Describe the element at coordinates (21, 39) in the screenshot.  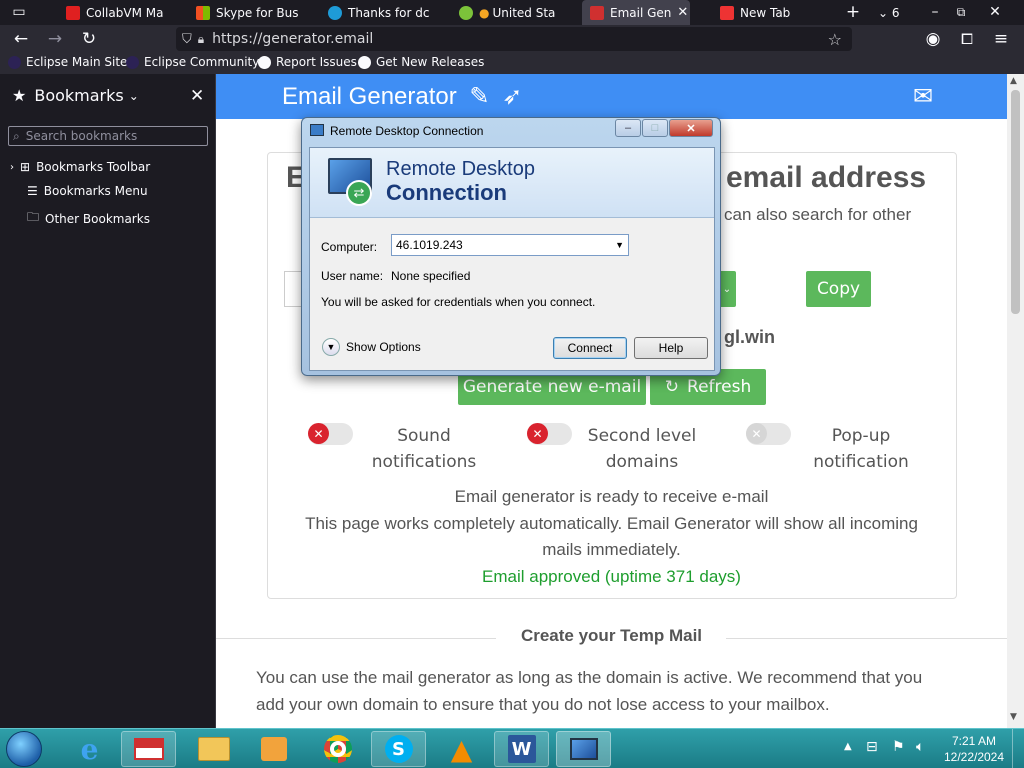
I see `back-arrow-icon: ←` at that location.